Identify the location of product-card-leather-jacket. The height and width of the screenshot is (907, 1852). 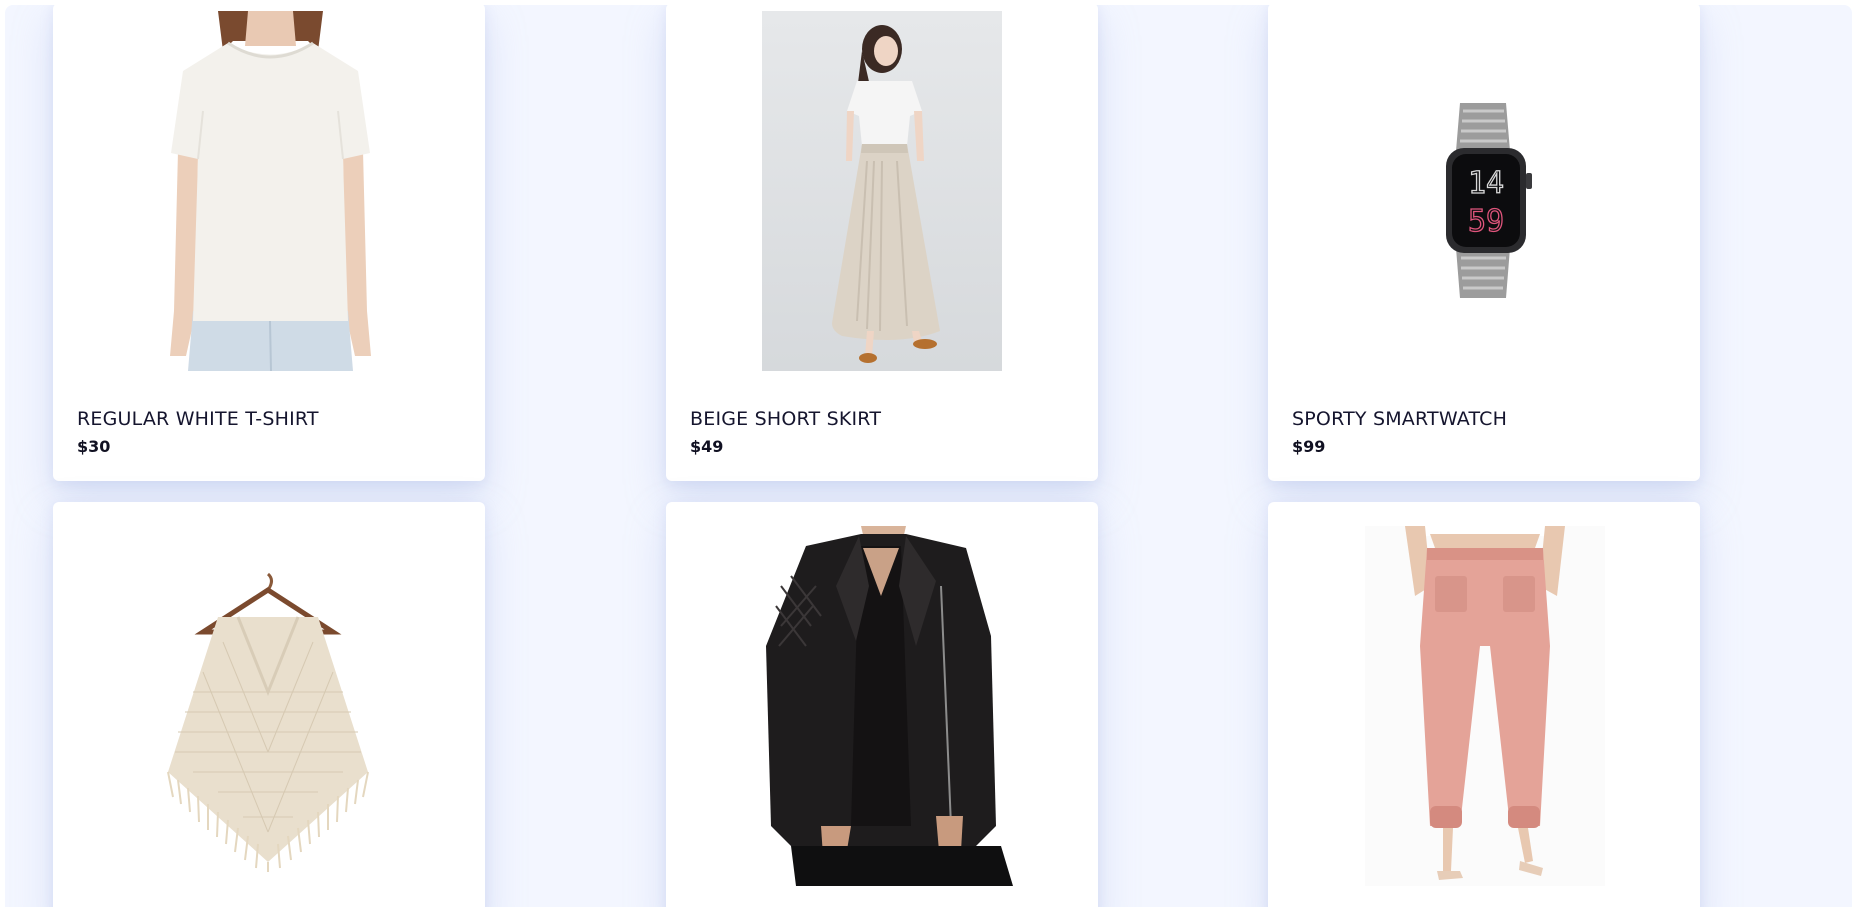
(882, 704).